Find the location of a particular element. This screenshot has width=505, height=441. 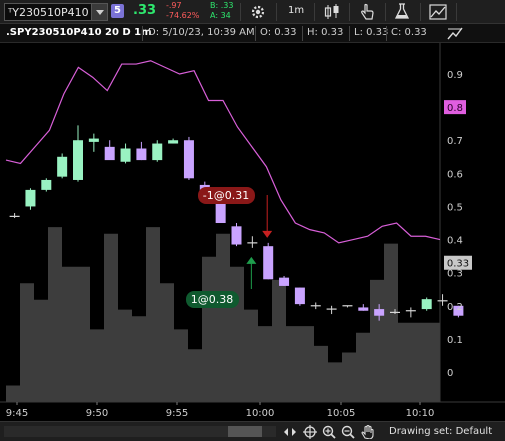

y-tick-label: 0.3 is located at coordinates (455, 274).